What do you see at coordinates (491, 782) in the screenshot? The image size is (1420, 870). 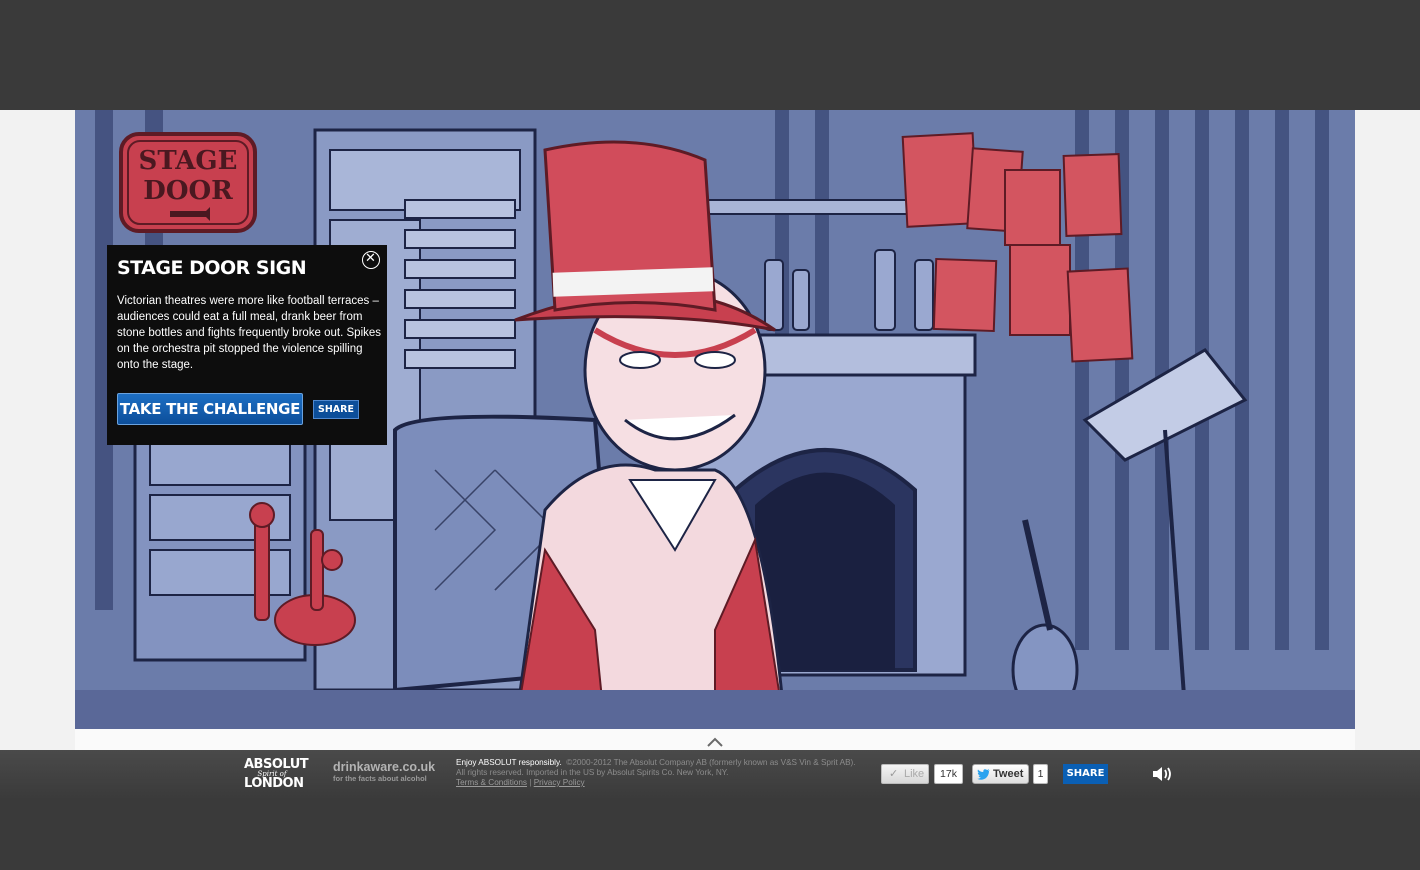 I see `terms-link: Terms & Conditions` at bounding box center [491, 782].